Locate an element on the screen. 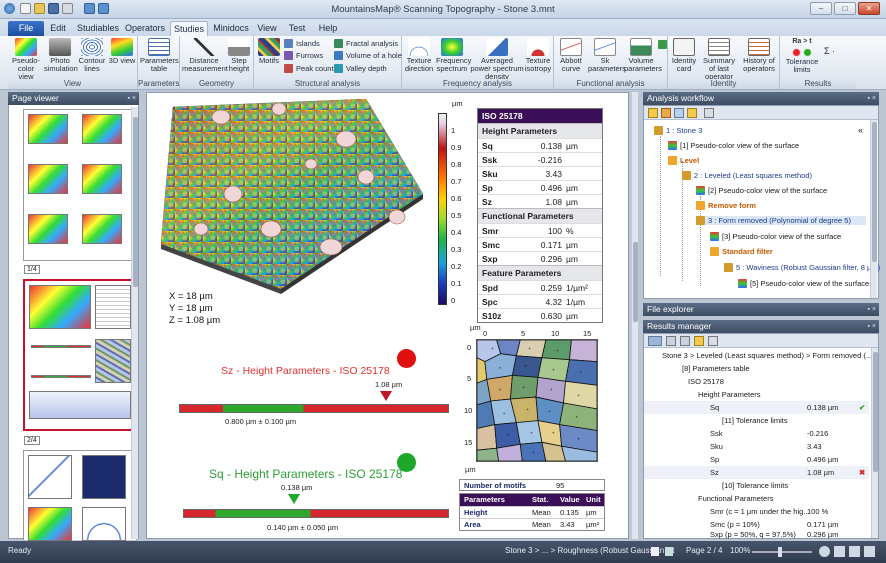  pseudo-color-view-button: Pseudo-color view is located at coordinates (26, 59).